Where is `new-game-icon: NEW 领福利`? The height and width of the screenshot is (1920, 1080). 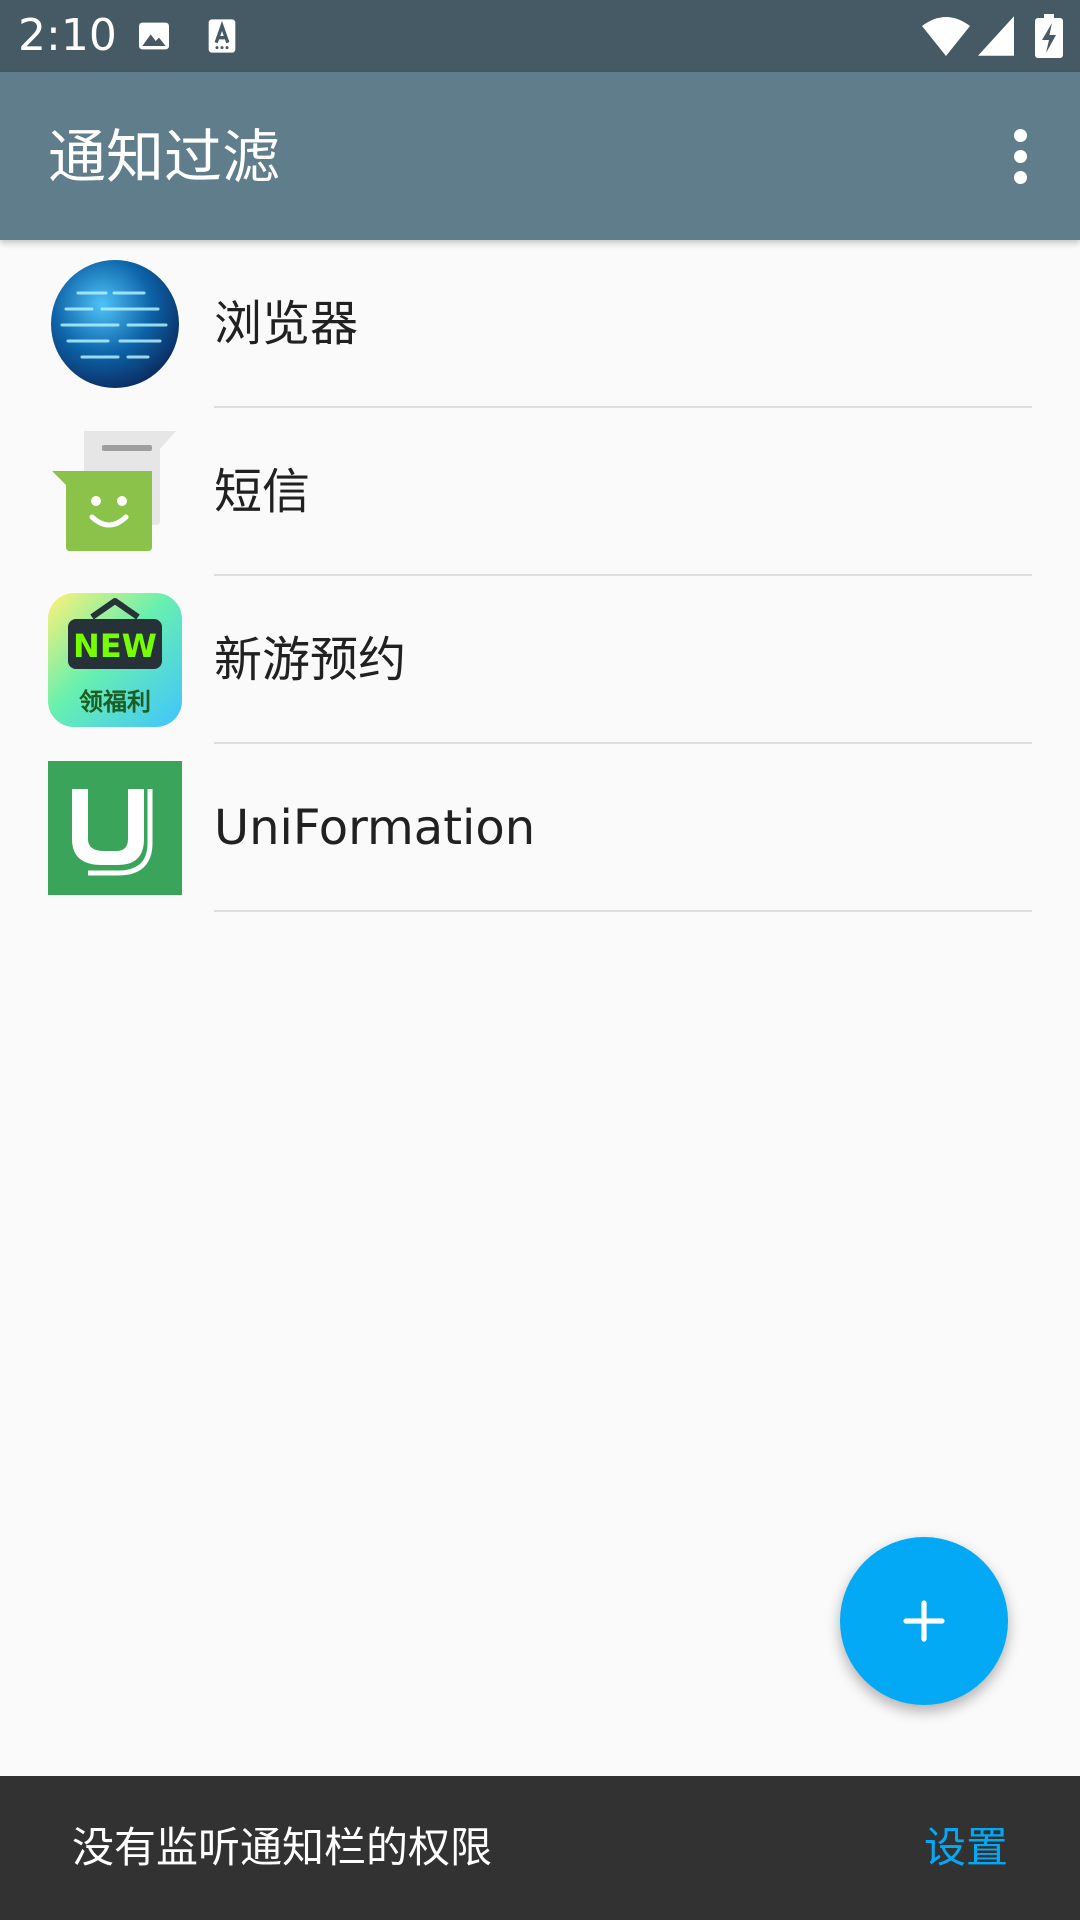 new-game-icon: NEW 领福利 is located at coordinates (115, 660).